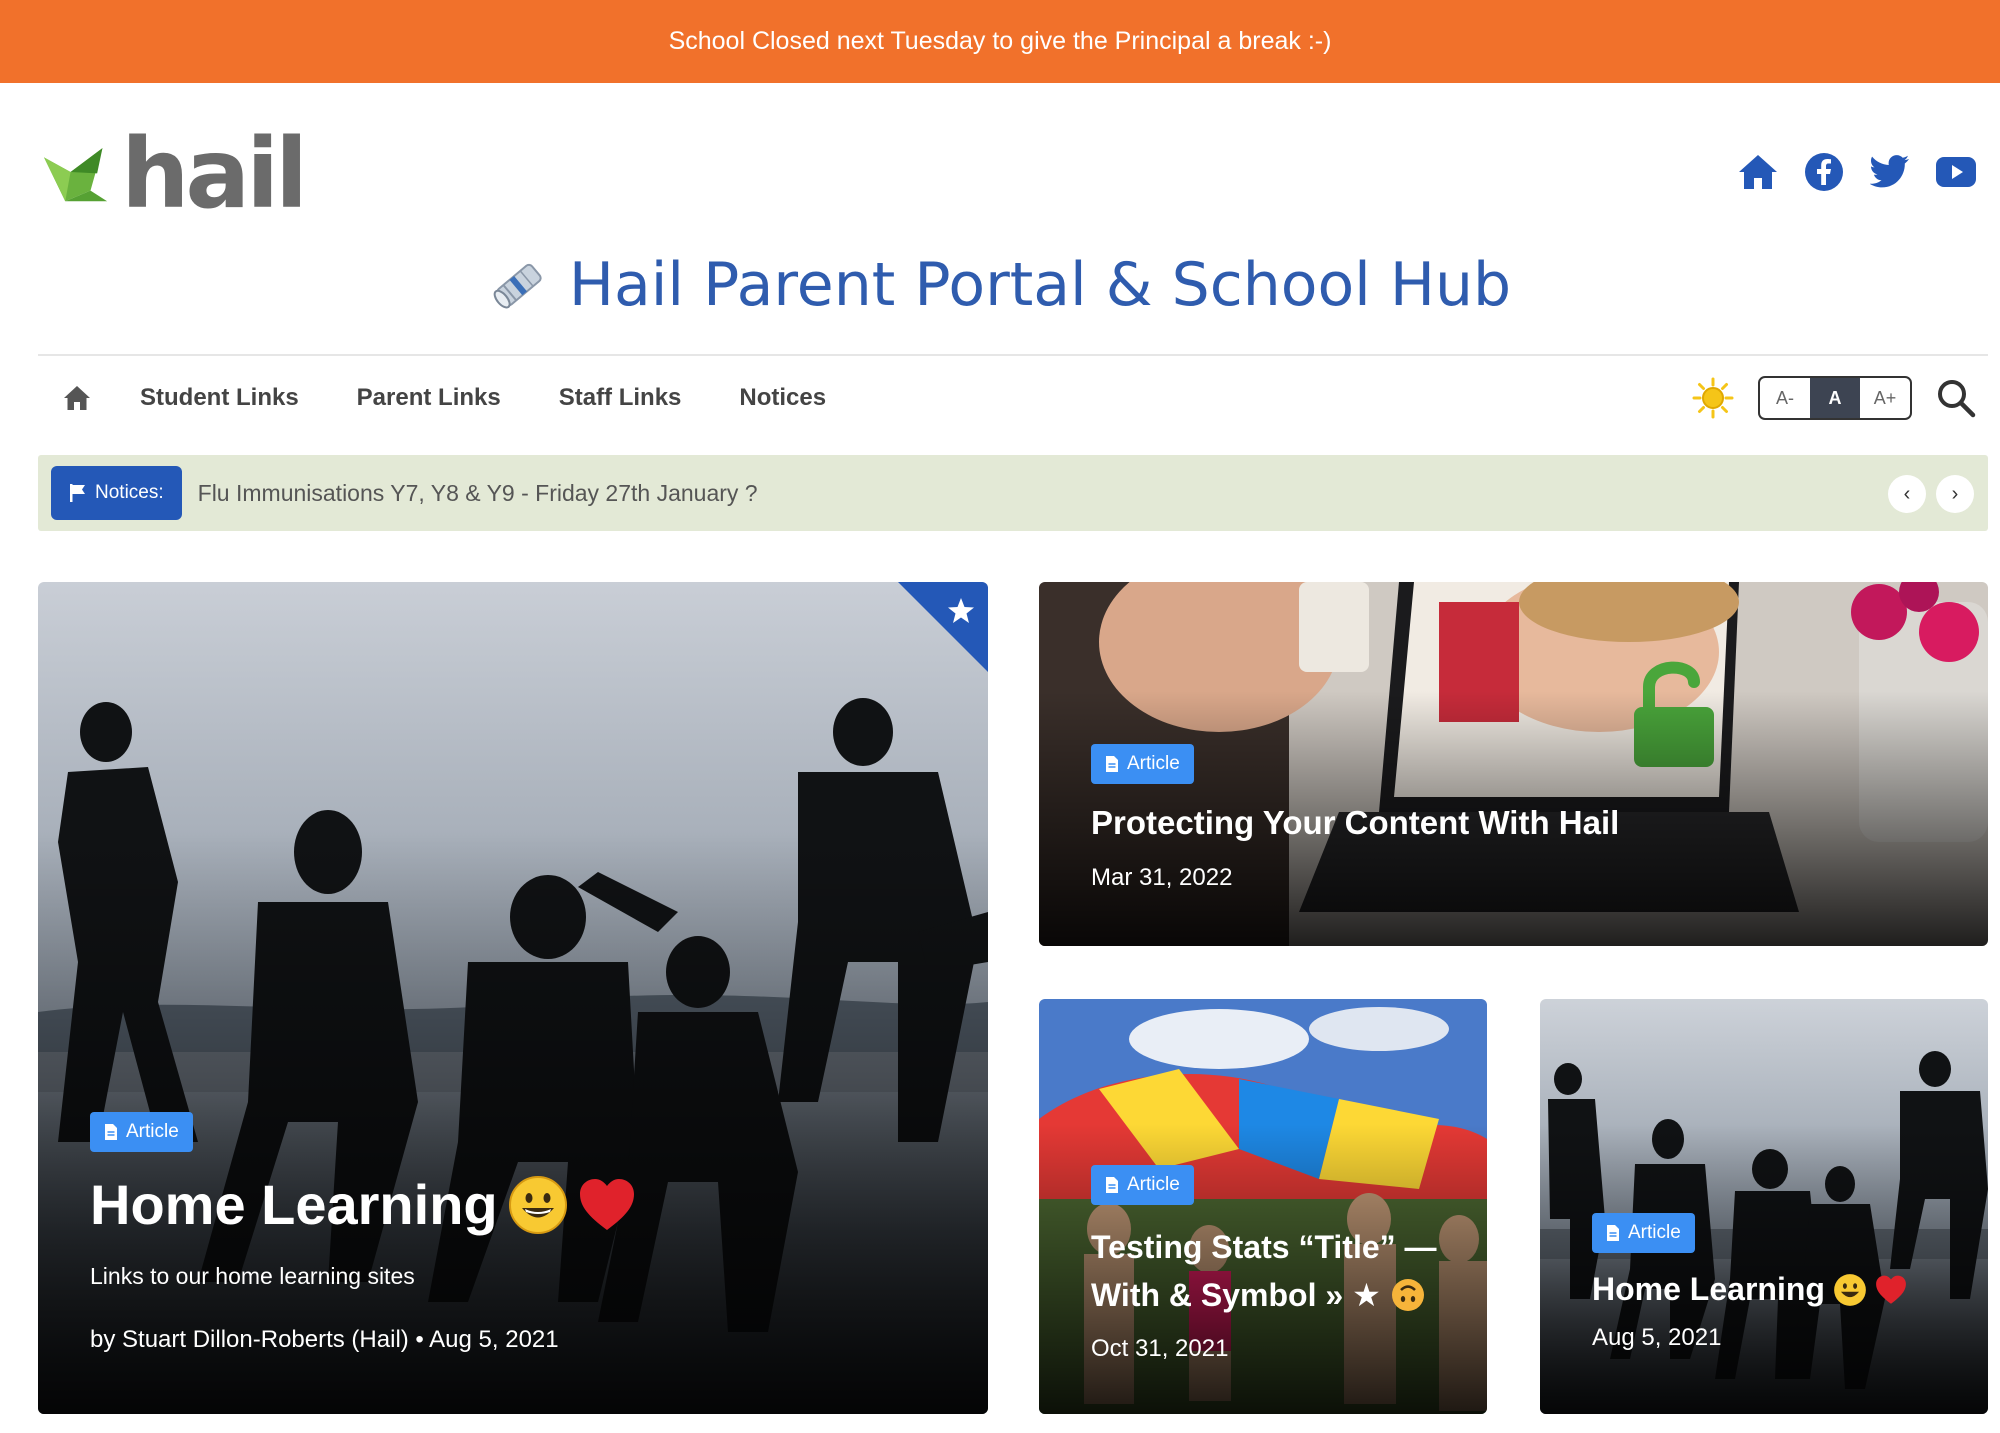  What do you see at coordinates (1931, 494) in the screenshot?
I see `ticker-controls: ‹ ›` at bounding box center [1931, 494].